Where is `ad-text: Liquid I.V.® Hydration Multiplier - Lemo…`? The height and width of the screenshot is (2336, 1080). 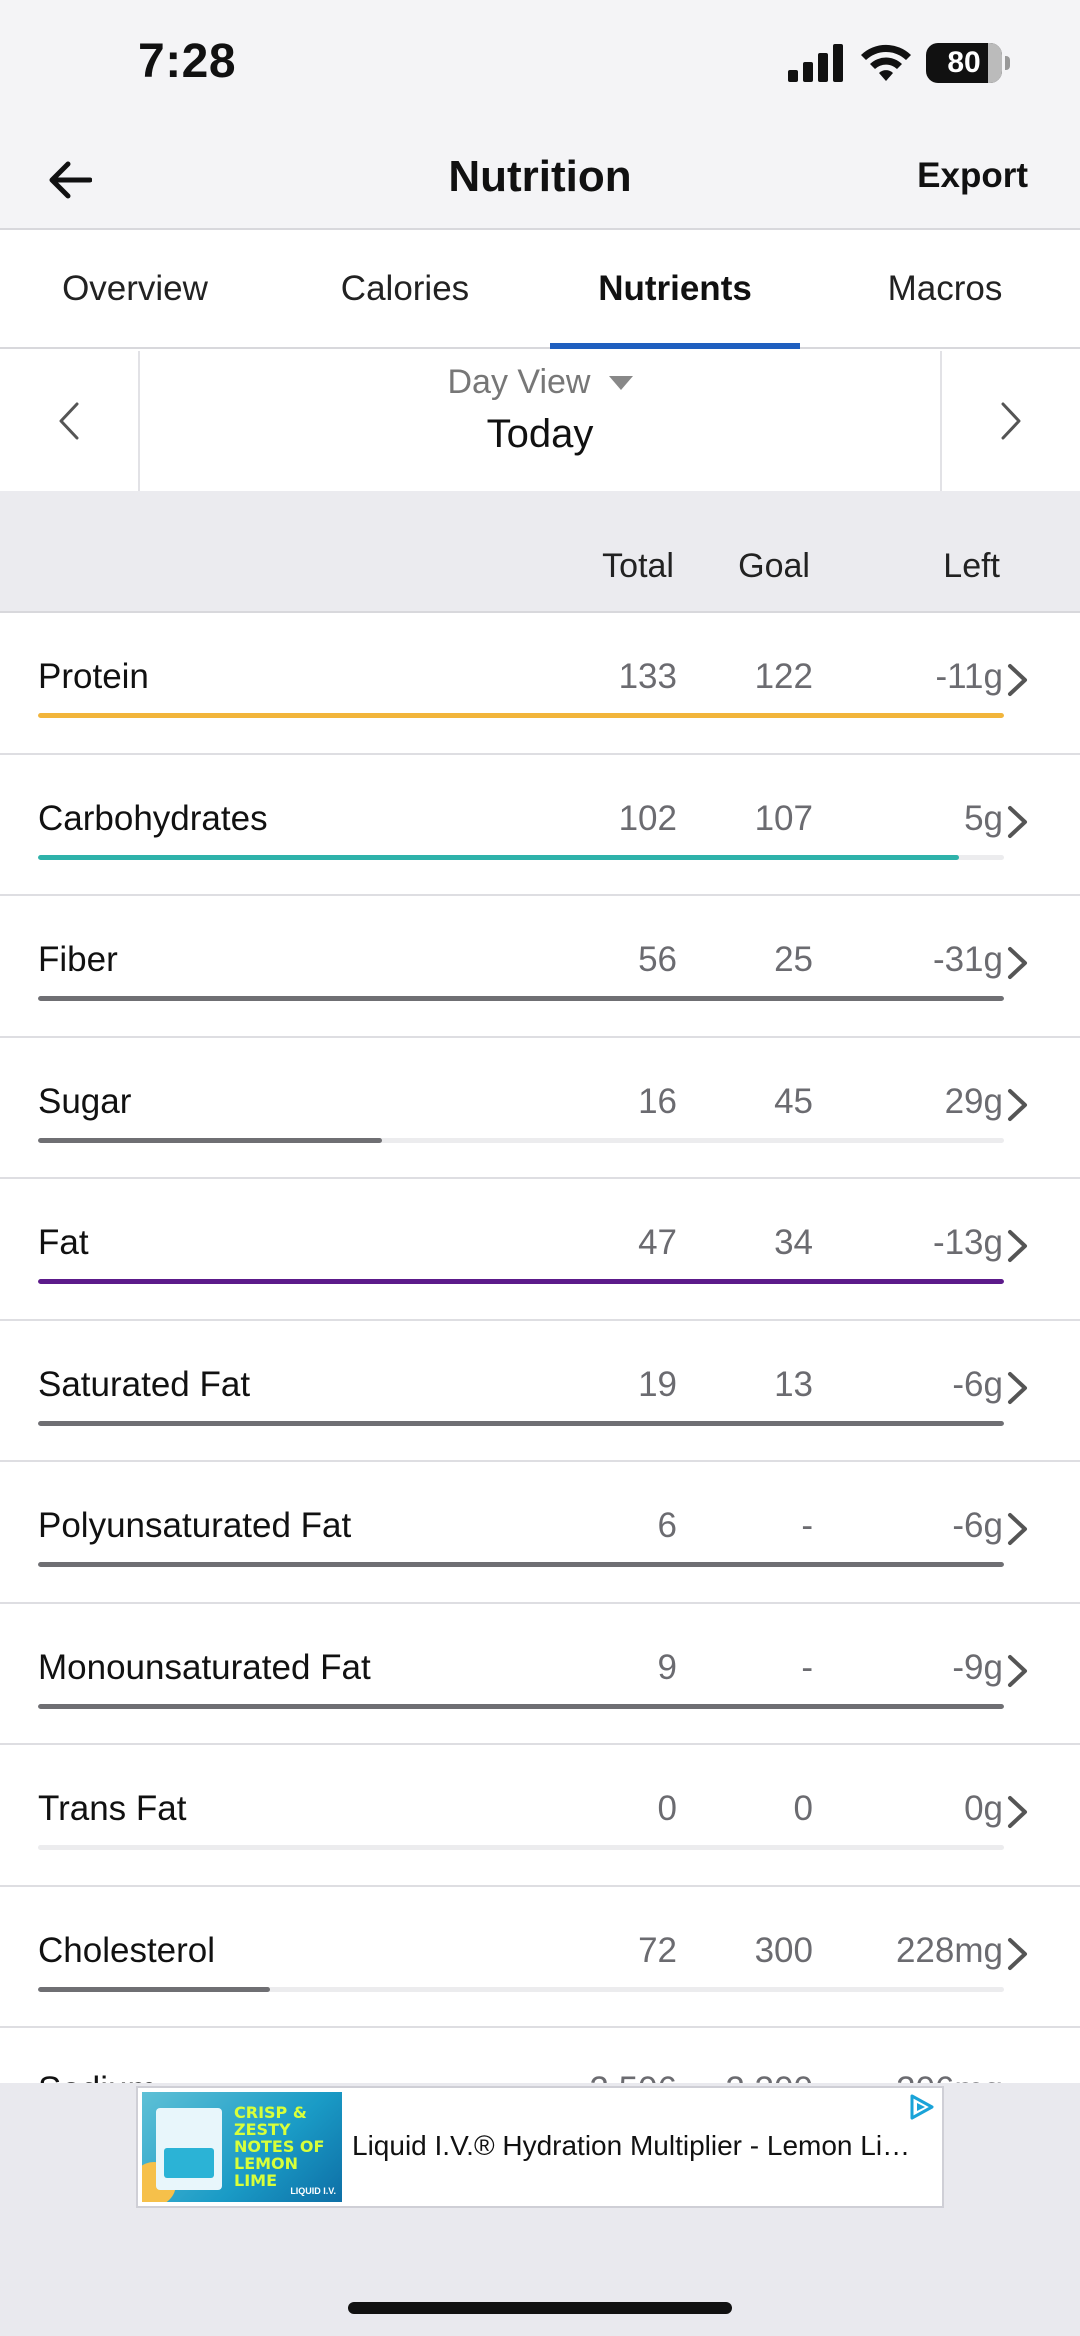 ad-text: Liquid I.V.® Hydration Multiplier - Lemo… is located at coordinates (633, 2145).